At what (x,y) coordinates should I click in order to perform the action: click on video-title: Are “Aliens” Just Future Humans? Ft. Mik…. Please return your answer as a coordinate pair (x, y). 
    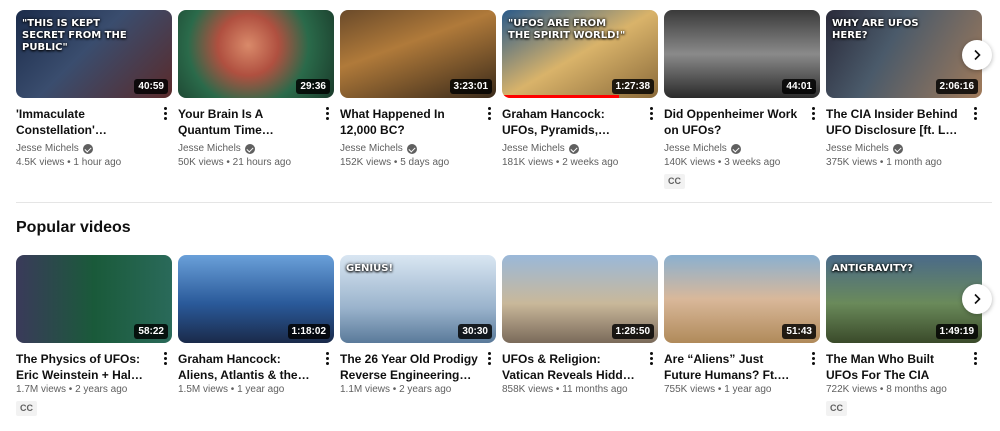
    Looking at the image, I should click on (733, 367).